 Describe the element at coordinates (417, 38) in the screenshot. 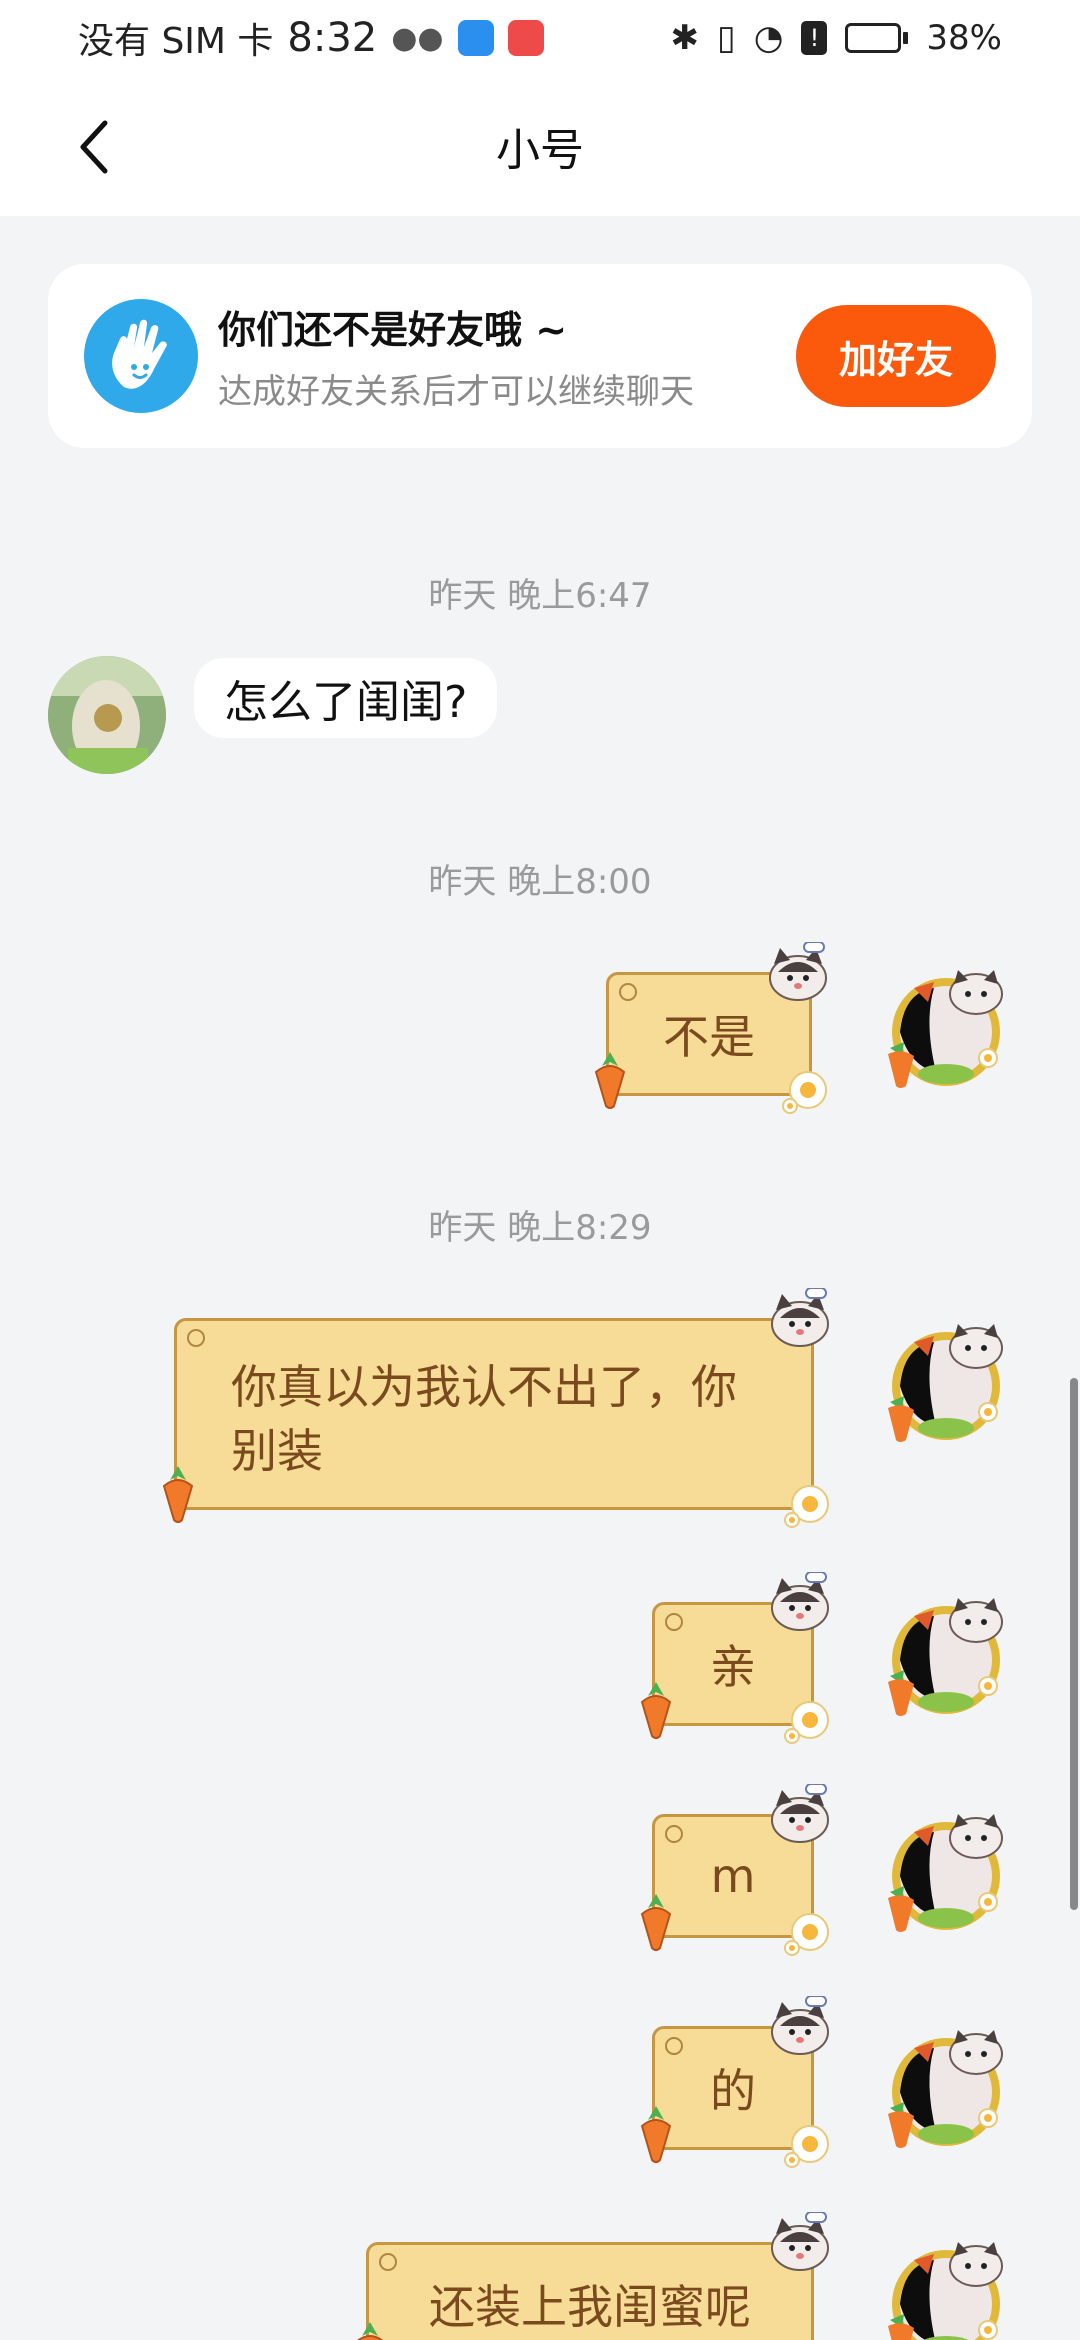

I see `wechat-icon: ●●` at that location.